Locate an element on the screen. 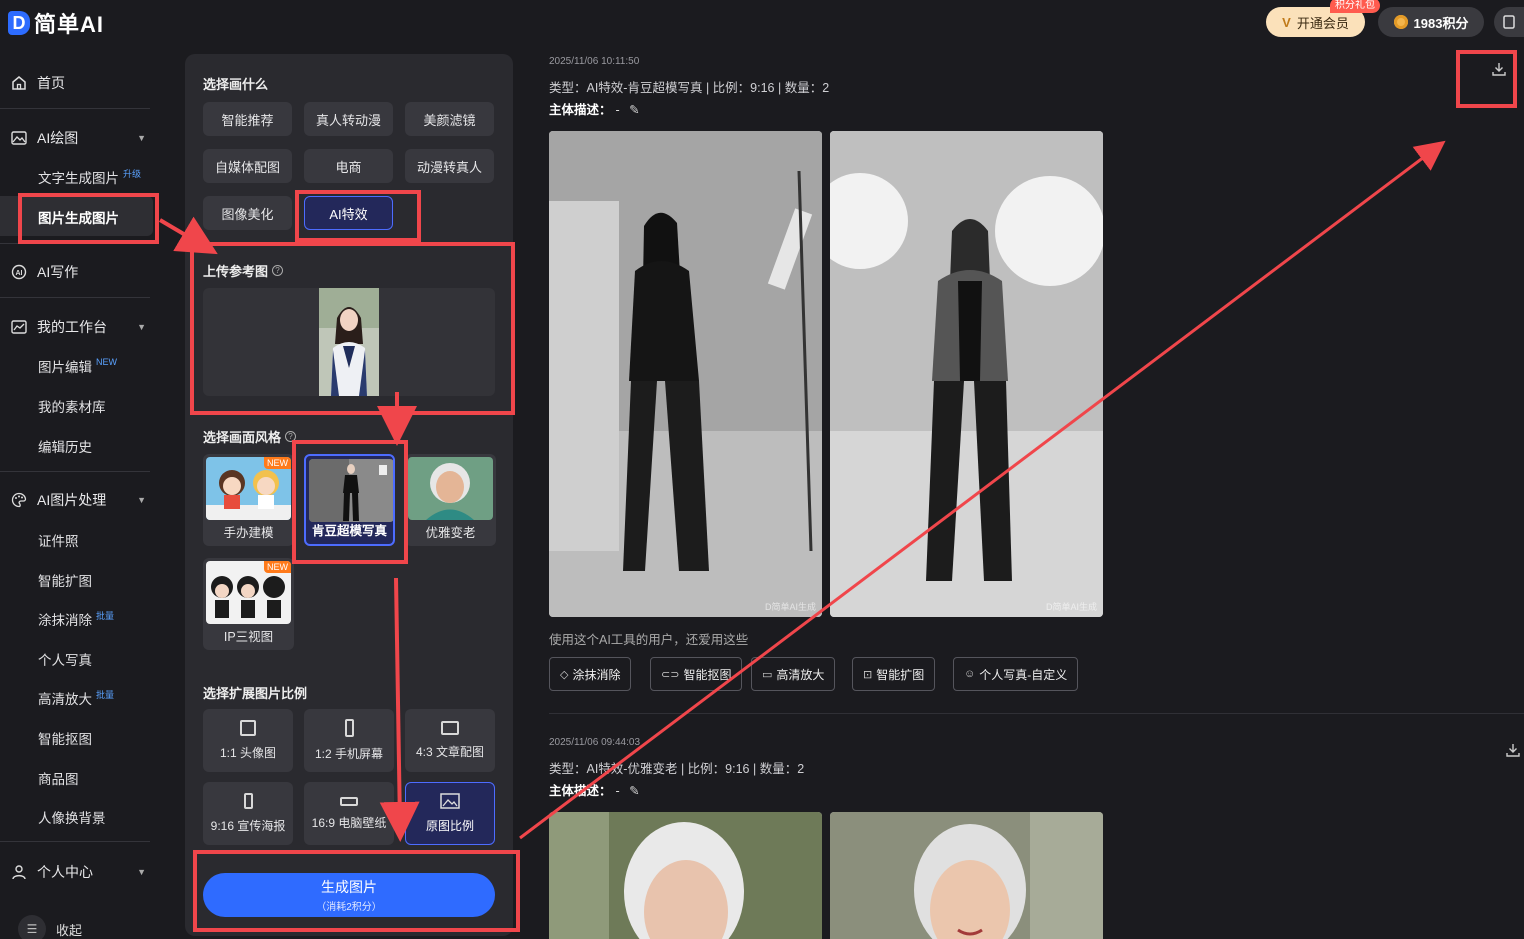 This screenshot has width=1524, height=939. expand-icon: ⊡ is located at coordinates (868, 674).